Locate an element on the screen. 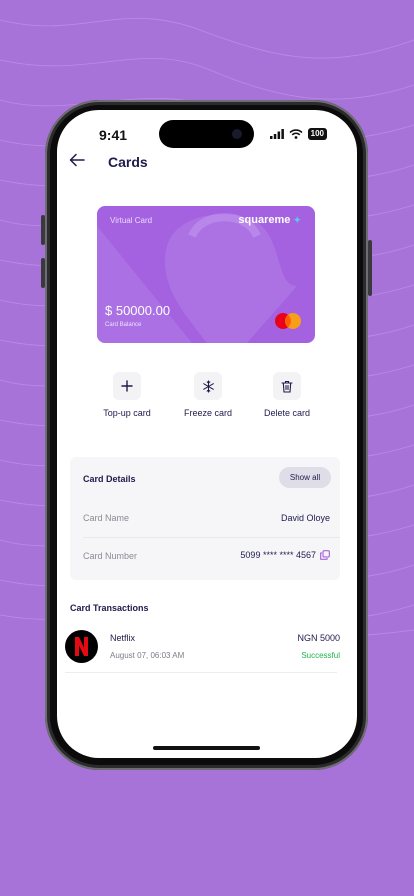 The width and height of the screenshot is (414, 896). show-all-button: Show all is located at coordinates (305, 477).